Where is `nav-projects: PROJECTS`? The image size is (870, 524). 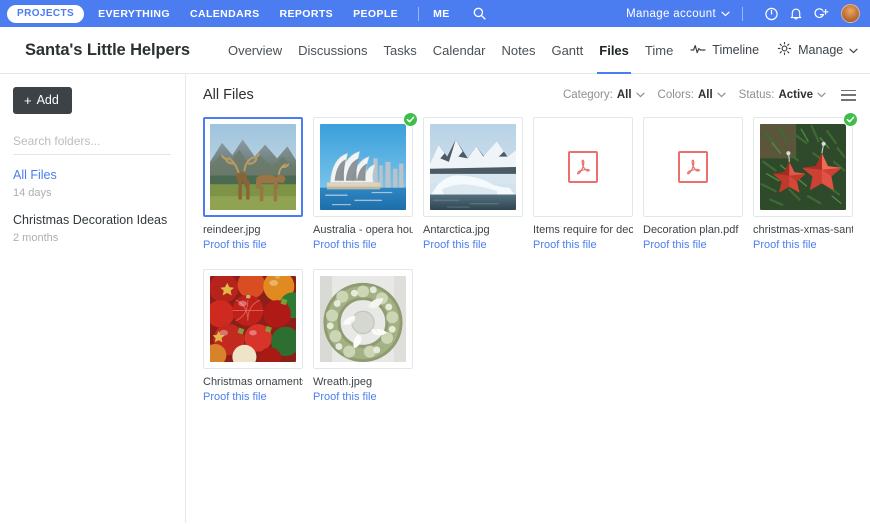
nav-projects: PROJECTS is located at coordinates (46, 13).